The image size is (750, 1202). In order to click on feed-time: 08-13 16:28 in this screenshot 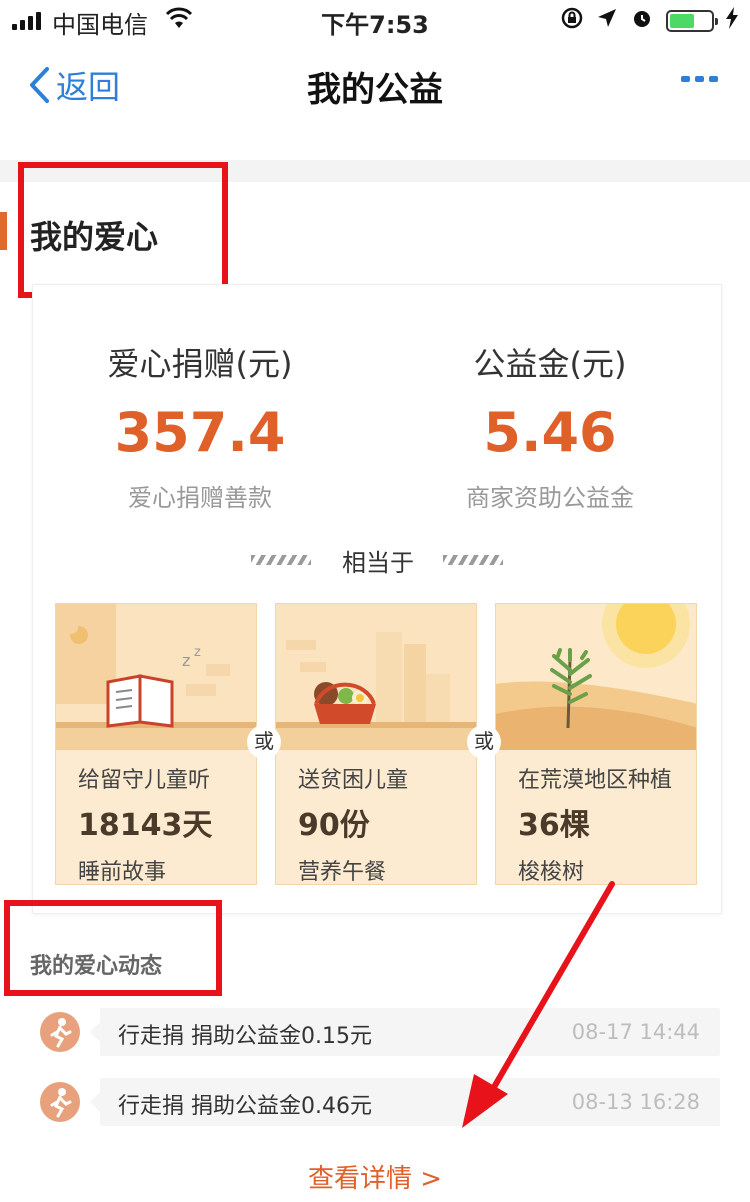, I will do `click(635, 1102)`.